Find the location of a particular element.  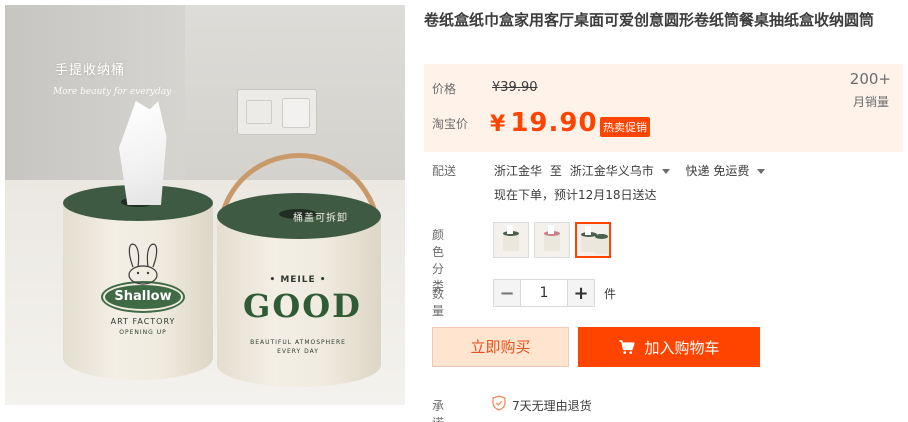

price-label: 价格 is located at coordinates (444, 89).